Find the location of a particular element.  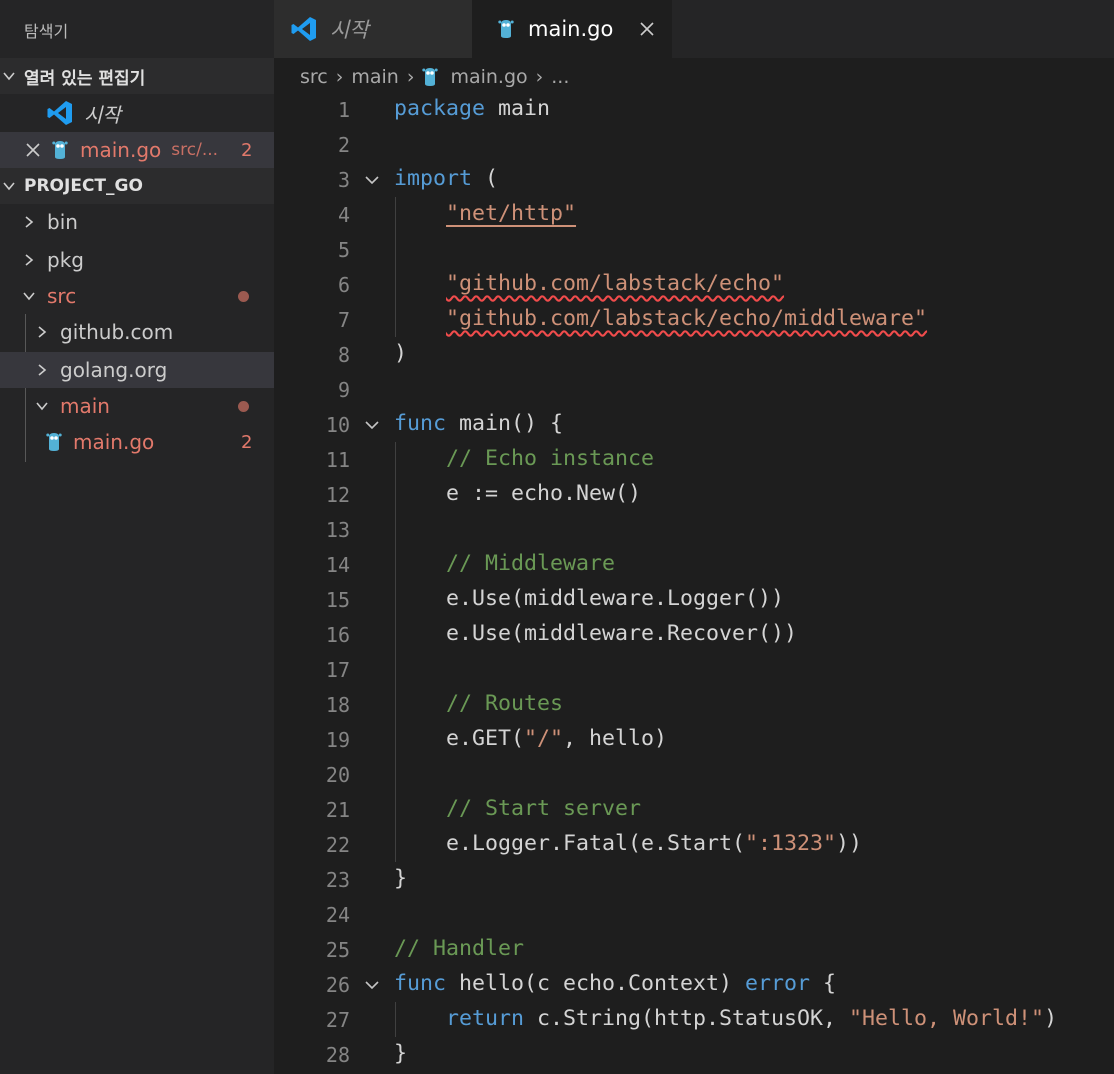

code-line: func main() { is located at coordinates (479, 423).